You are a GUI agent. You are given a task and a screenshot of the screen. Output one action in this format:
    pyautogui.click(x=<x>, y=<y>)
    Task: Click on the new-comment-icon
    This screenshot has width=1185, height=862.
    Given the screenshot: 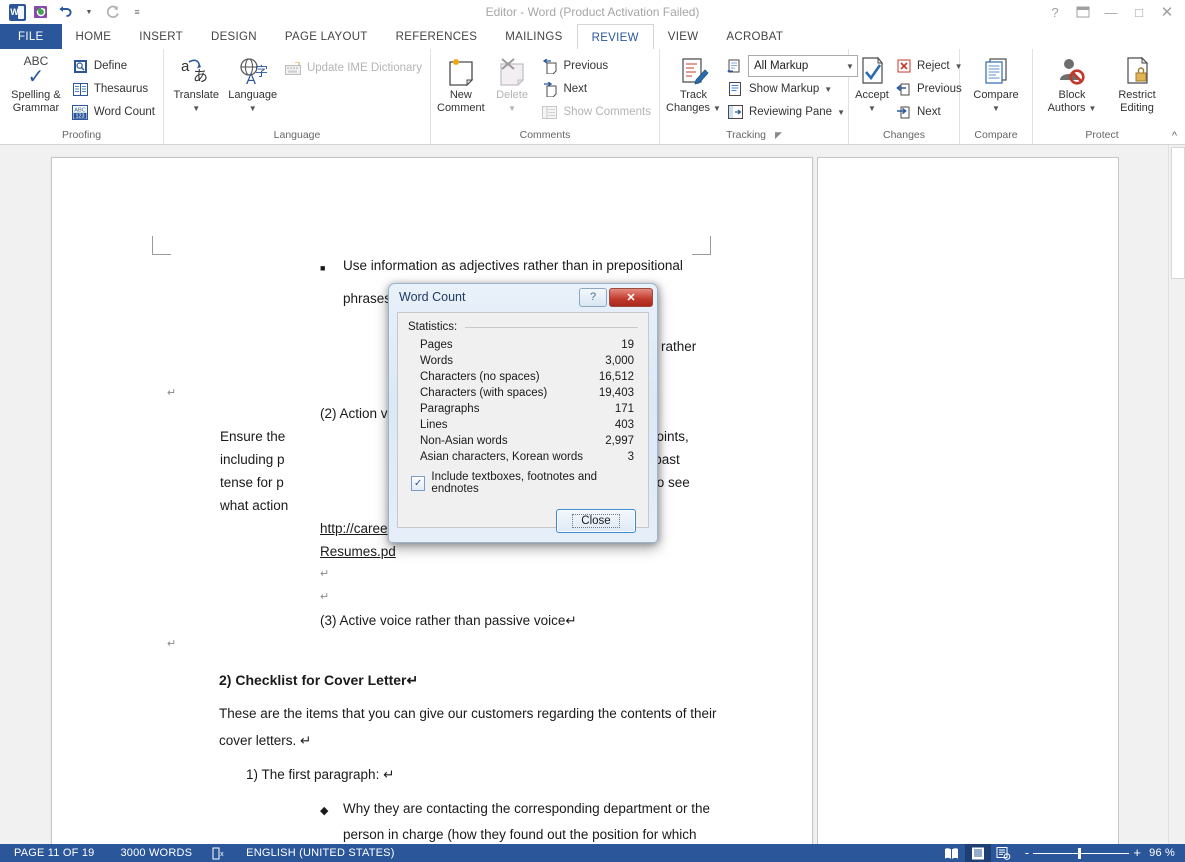 What is the action you would take?
    pyautogui.click(x=461, y=72)
    